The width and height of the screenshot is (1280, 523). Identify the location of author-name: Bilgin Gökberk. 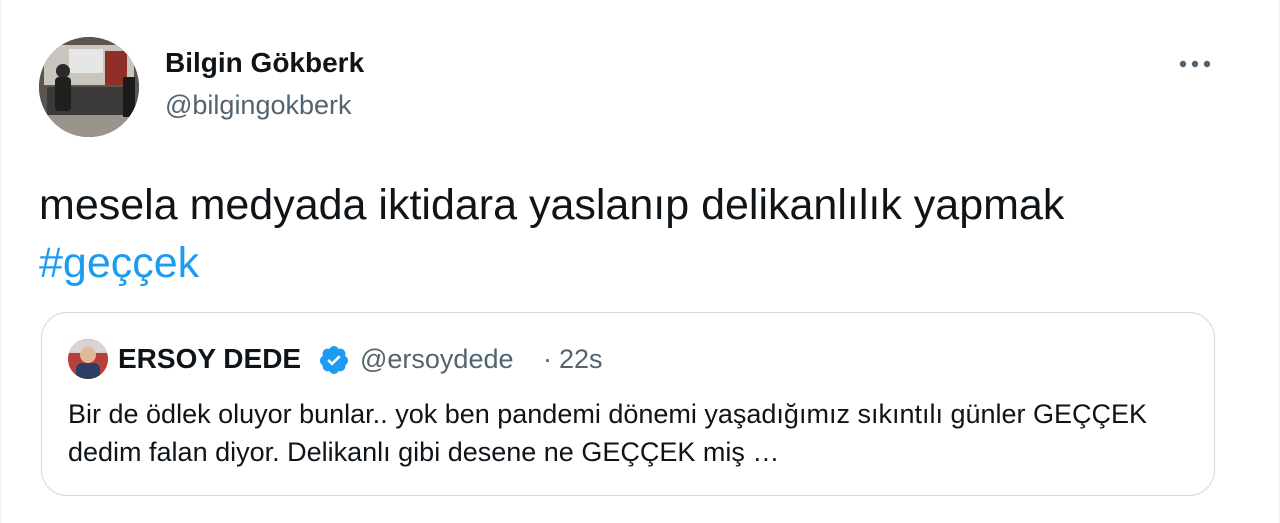
(264, 63).